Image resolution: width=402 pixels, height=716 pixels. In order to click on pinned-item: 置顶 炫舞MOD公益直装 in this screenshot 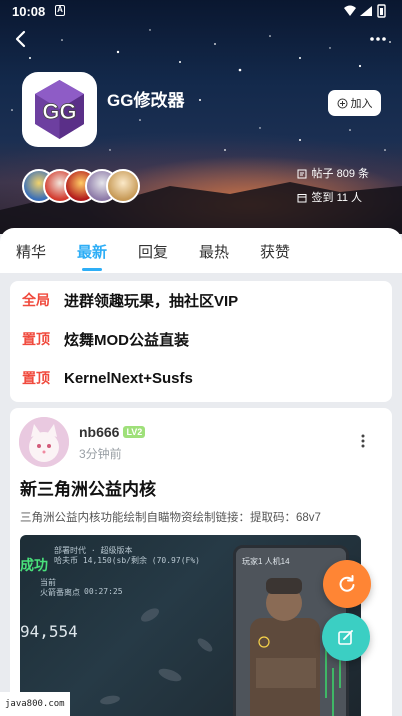, I will do `click(105, 339)`.